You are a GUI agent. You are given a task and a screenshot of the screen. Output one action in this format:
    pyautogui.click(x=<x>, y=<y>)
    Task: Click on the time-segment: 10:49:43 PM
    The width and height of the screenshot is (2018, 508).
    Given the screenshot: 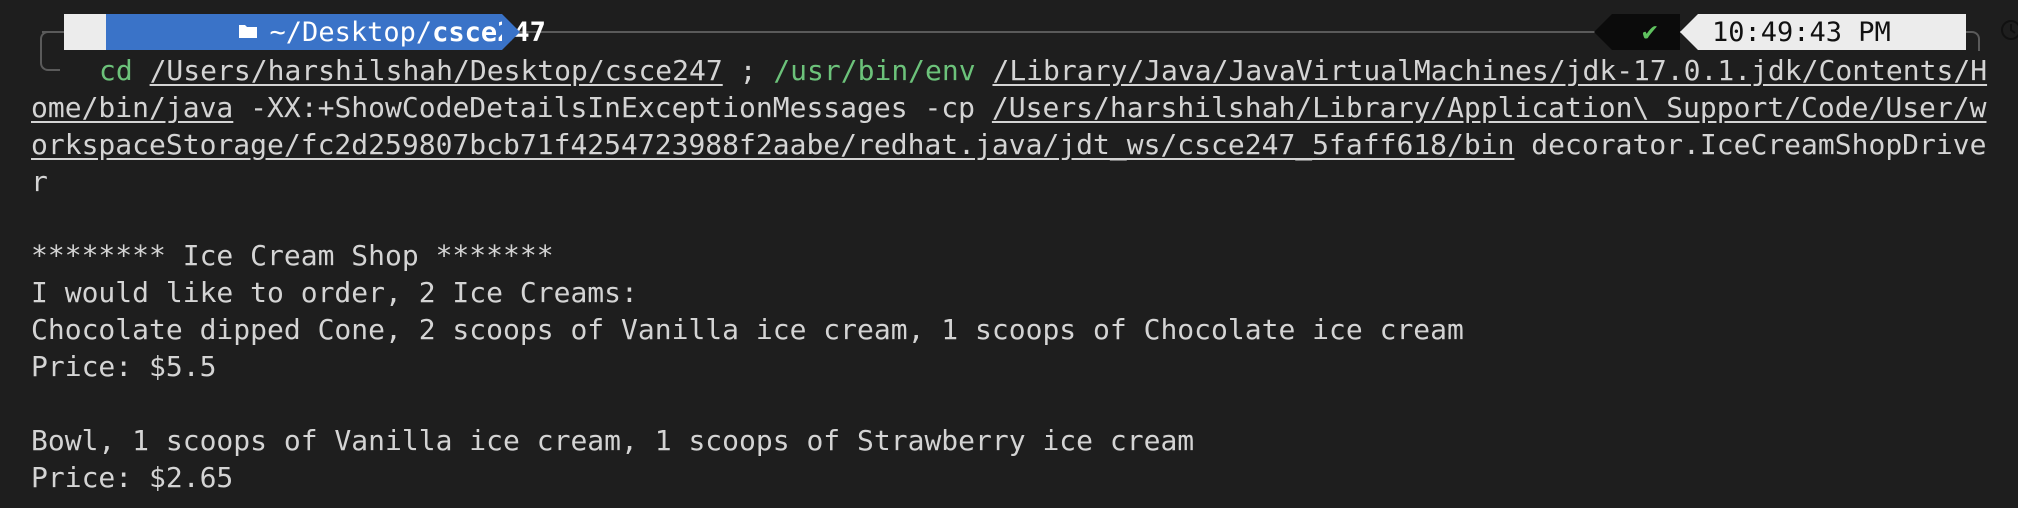 What is the action you would take?
    pyautogui.click(x=1858, y=32)
    